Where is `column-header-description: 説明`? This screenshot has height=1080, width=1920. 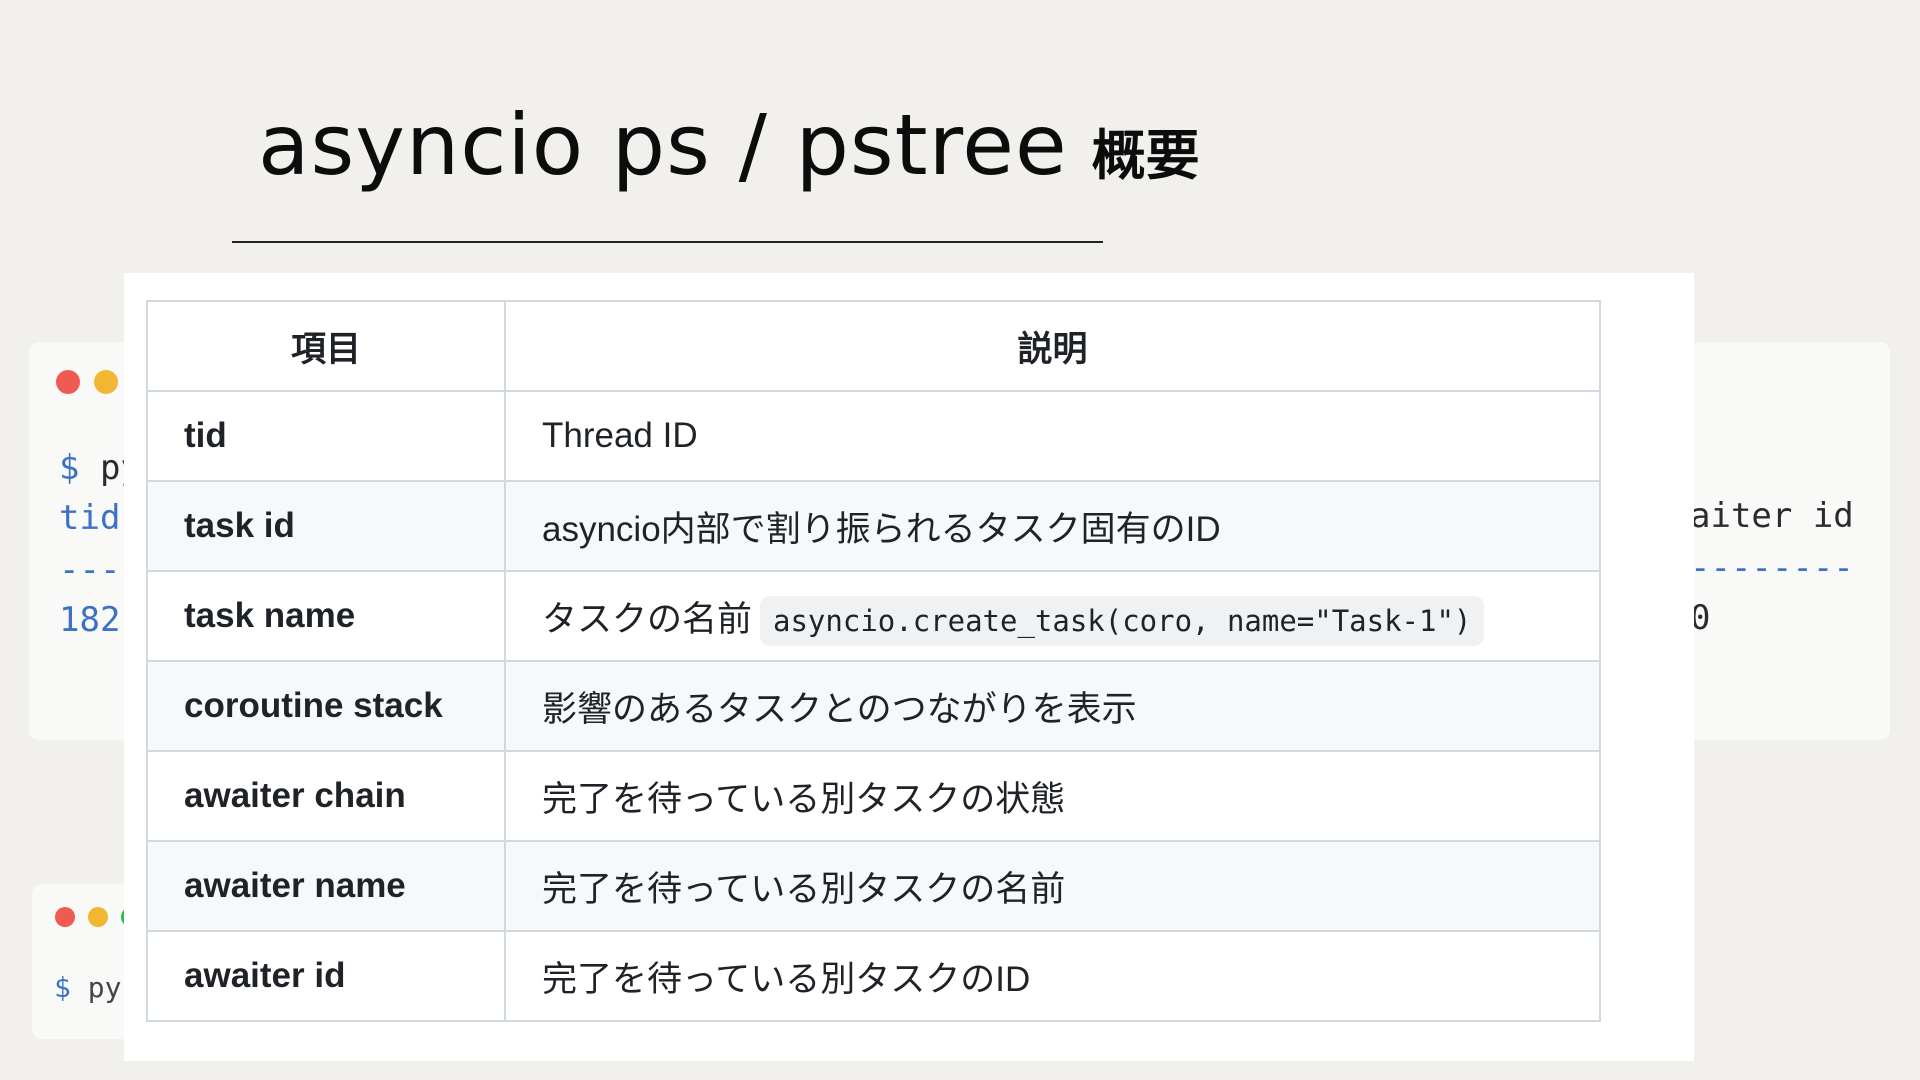 column-header-description: 説明 is located at coordinates (1052, 346).